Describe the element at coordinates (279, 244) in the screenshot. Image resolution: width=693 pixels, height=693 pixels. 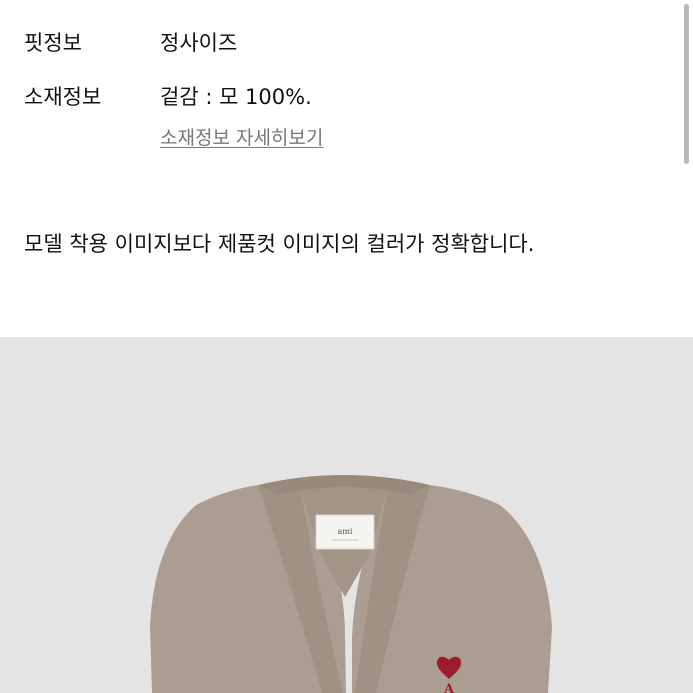
I see `color-notice-text: 모델 착용 이미지보다 제품컷 이미지의 컬러가 정확합니다.` at that location.